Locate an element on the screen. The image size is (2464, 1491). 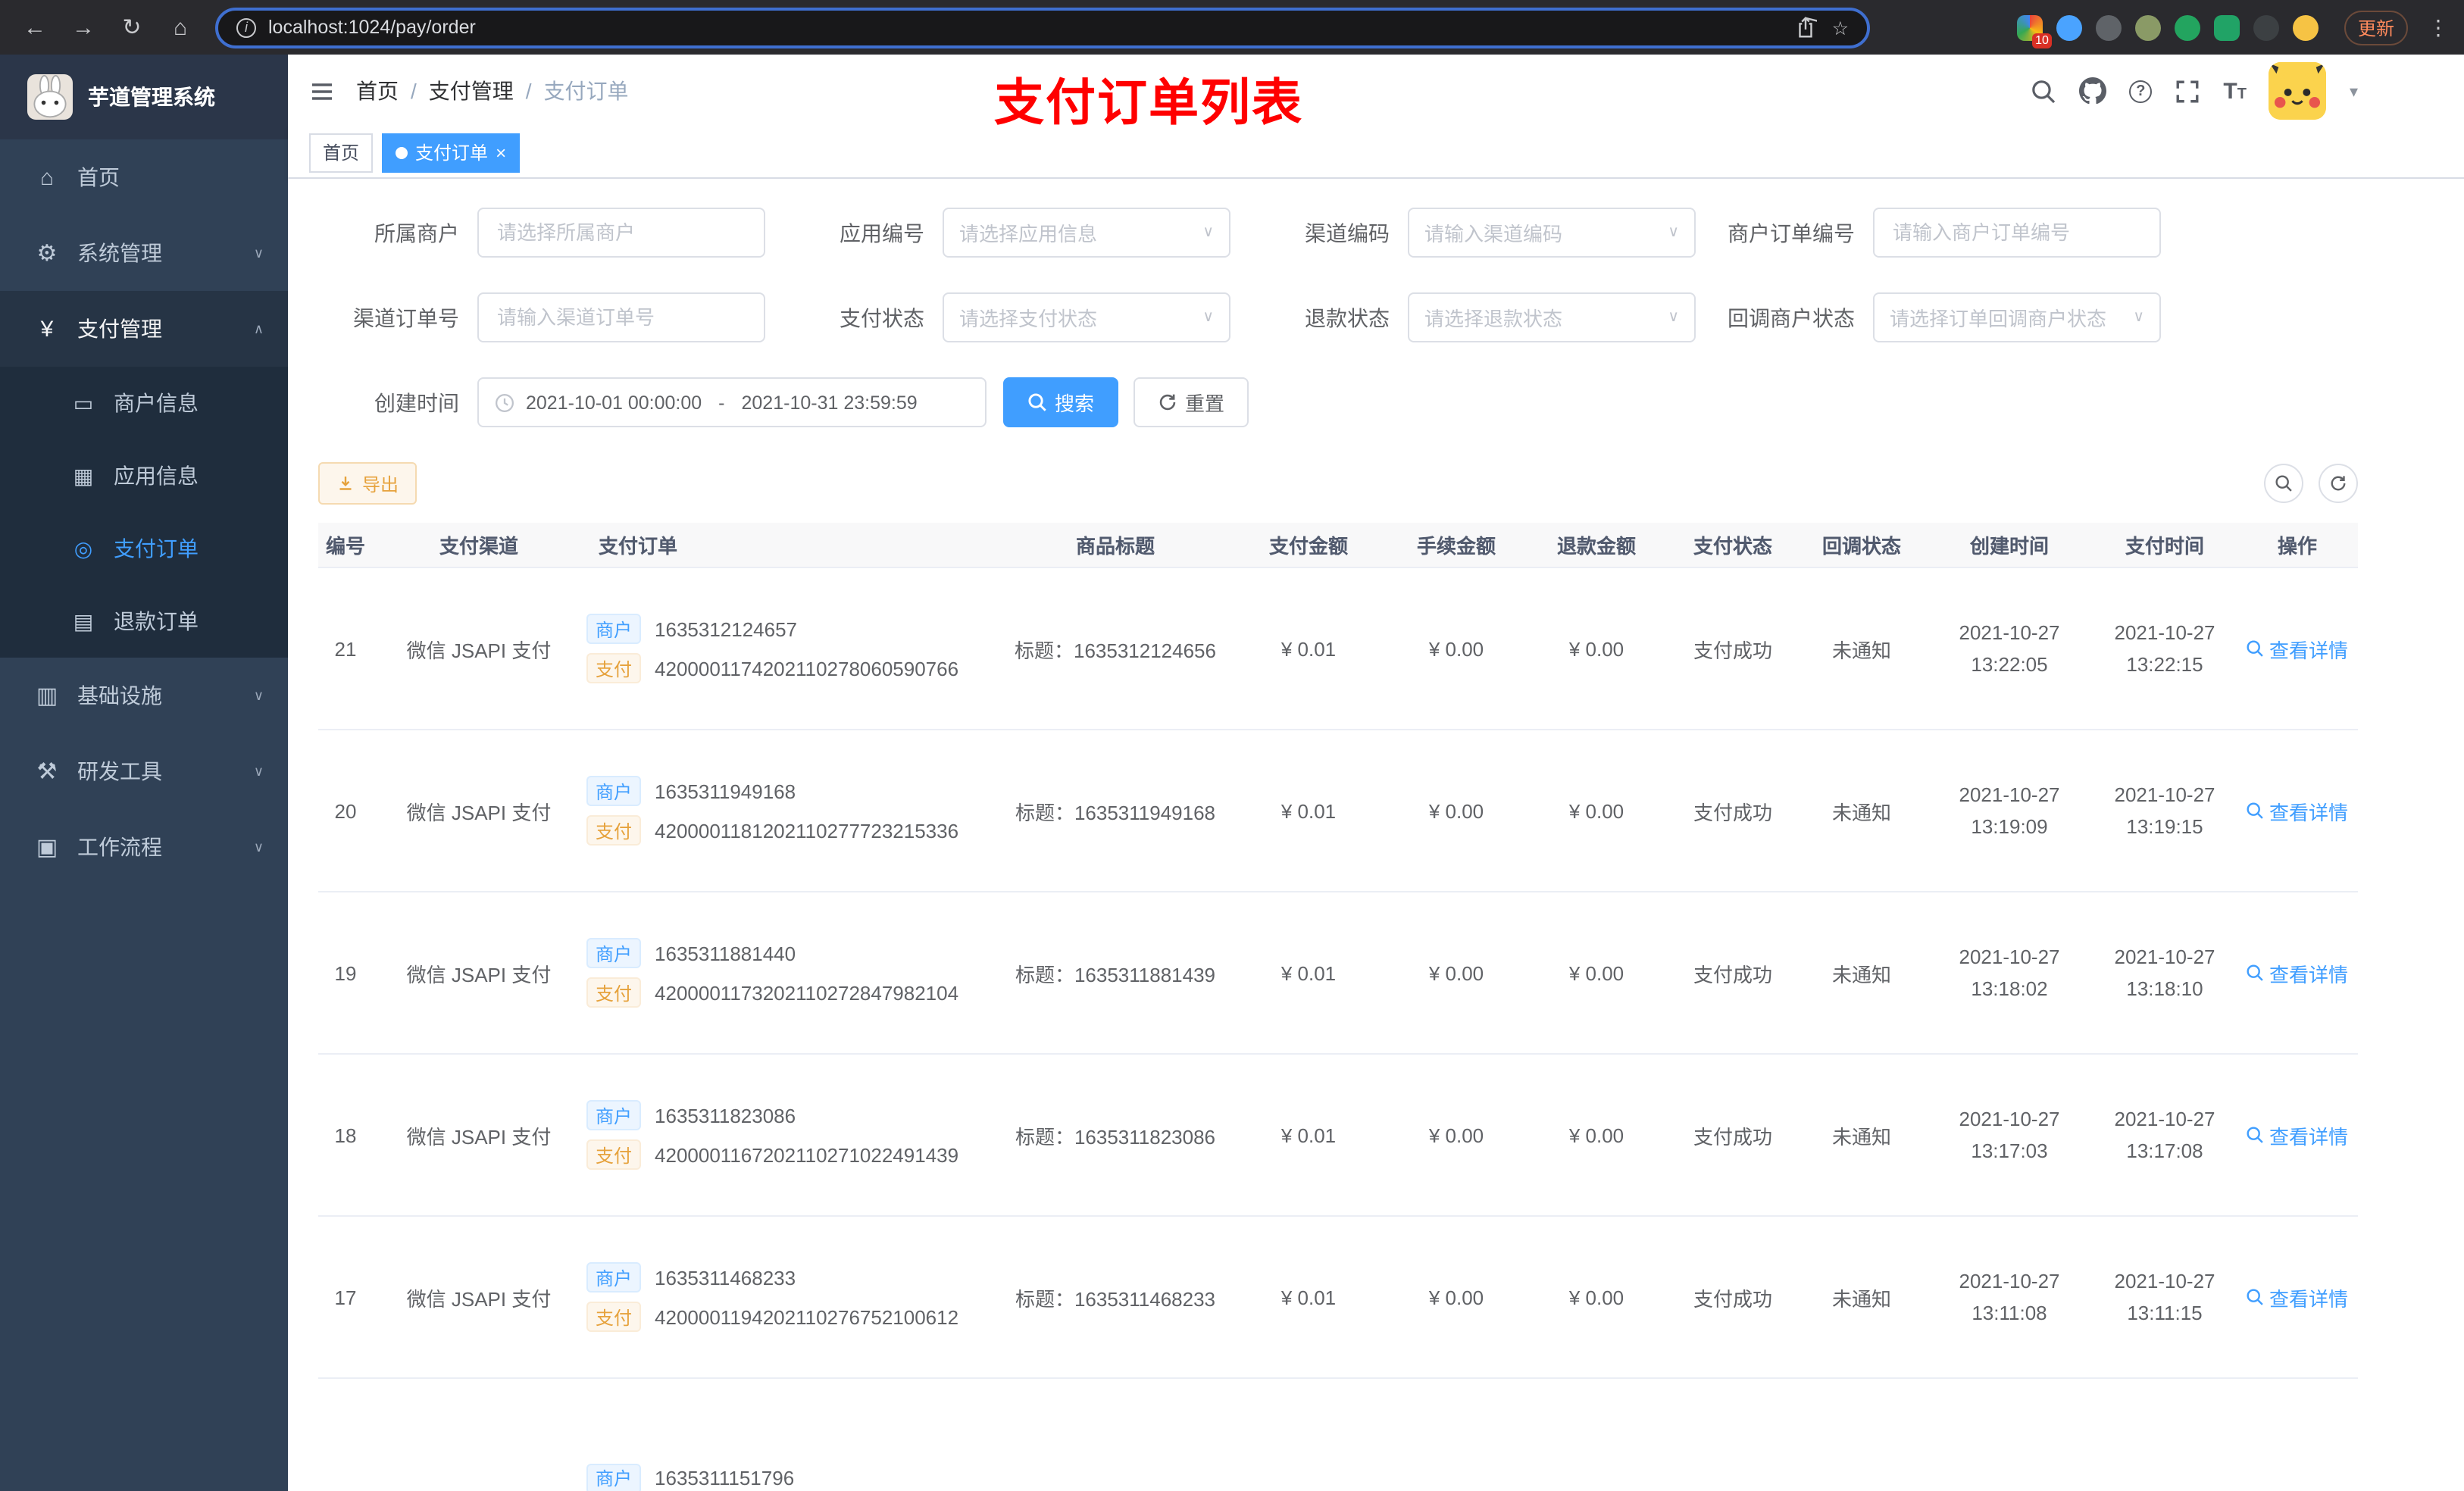
user-avatar is located at coordinates (2298, 91).